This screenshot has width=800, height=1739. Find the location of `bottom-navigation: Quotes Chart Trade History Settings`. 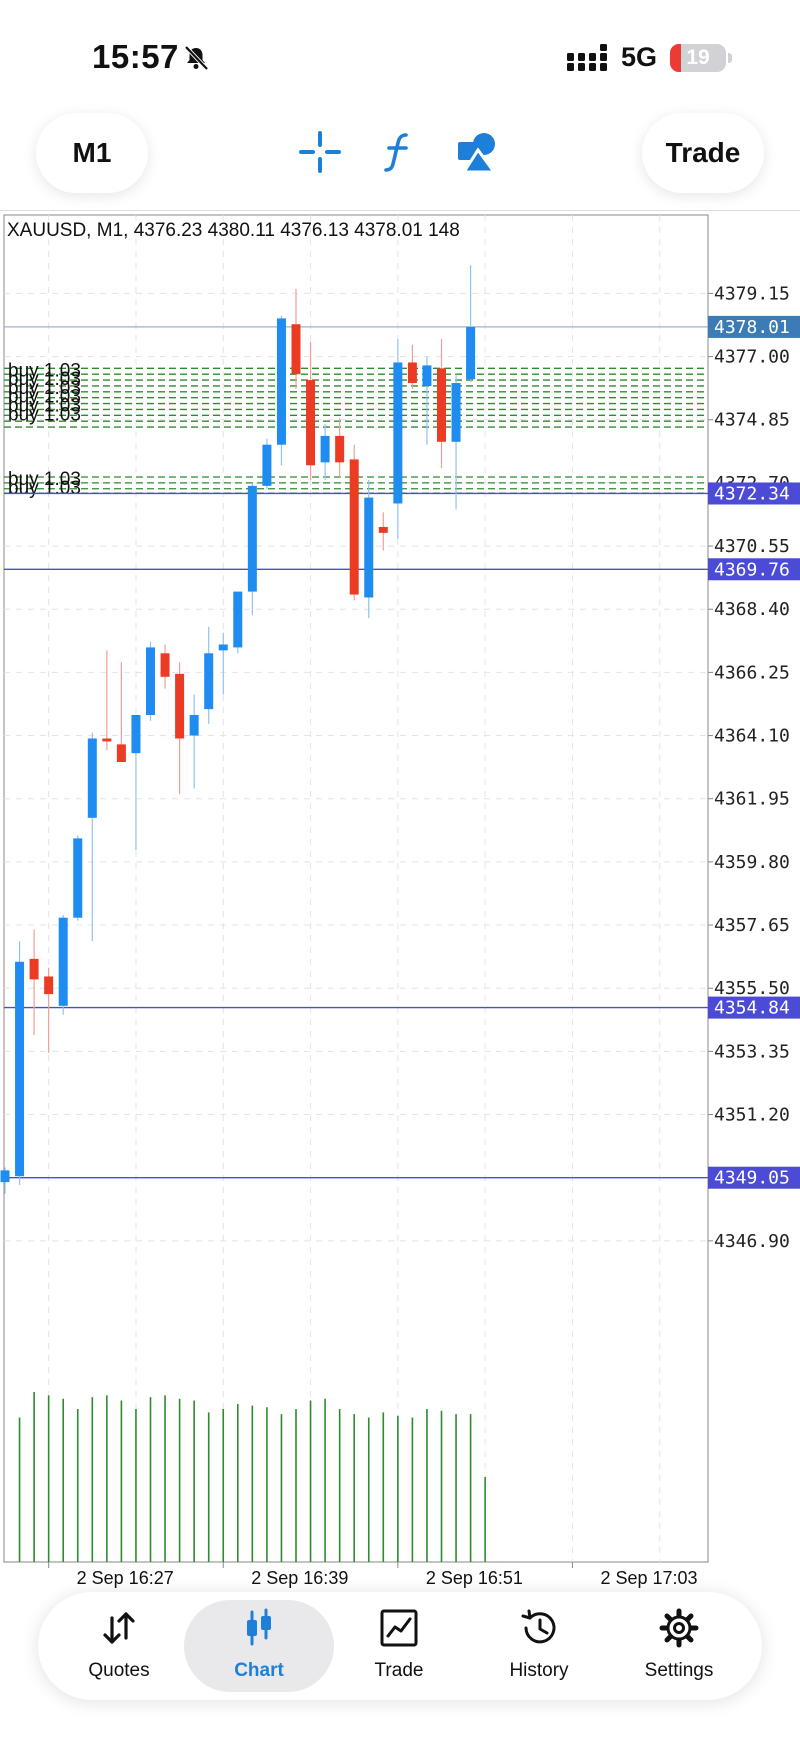

bottom-navigation: Quotes Chart Trade History Settings is located at coordinates (400, 1646).